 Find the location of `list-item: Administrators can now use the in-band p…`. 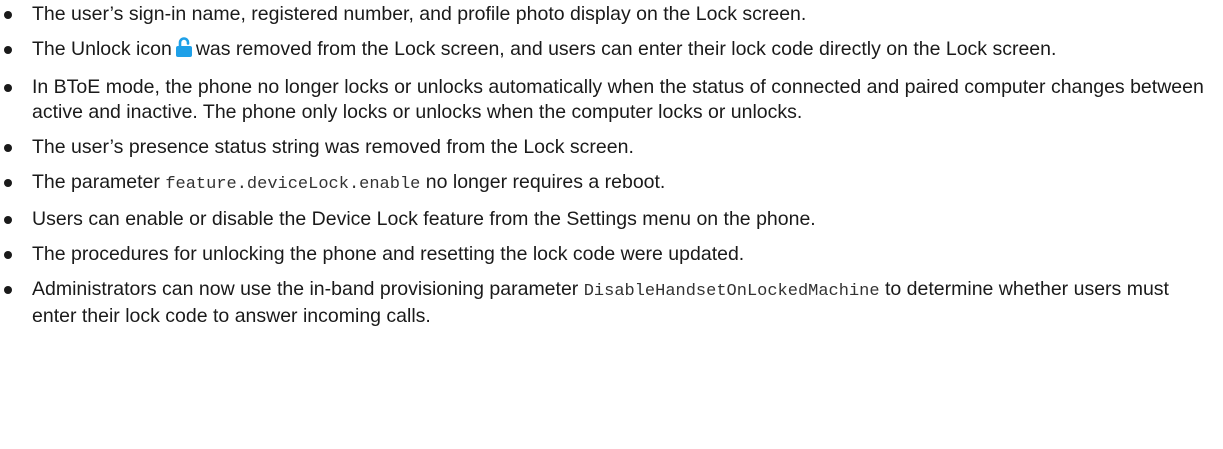

list-item: Administrators can now use the in-band p… is located at coordinates (611, 303).